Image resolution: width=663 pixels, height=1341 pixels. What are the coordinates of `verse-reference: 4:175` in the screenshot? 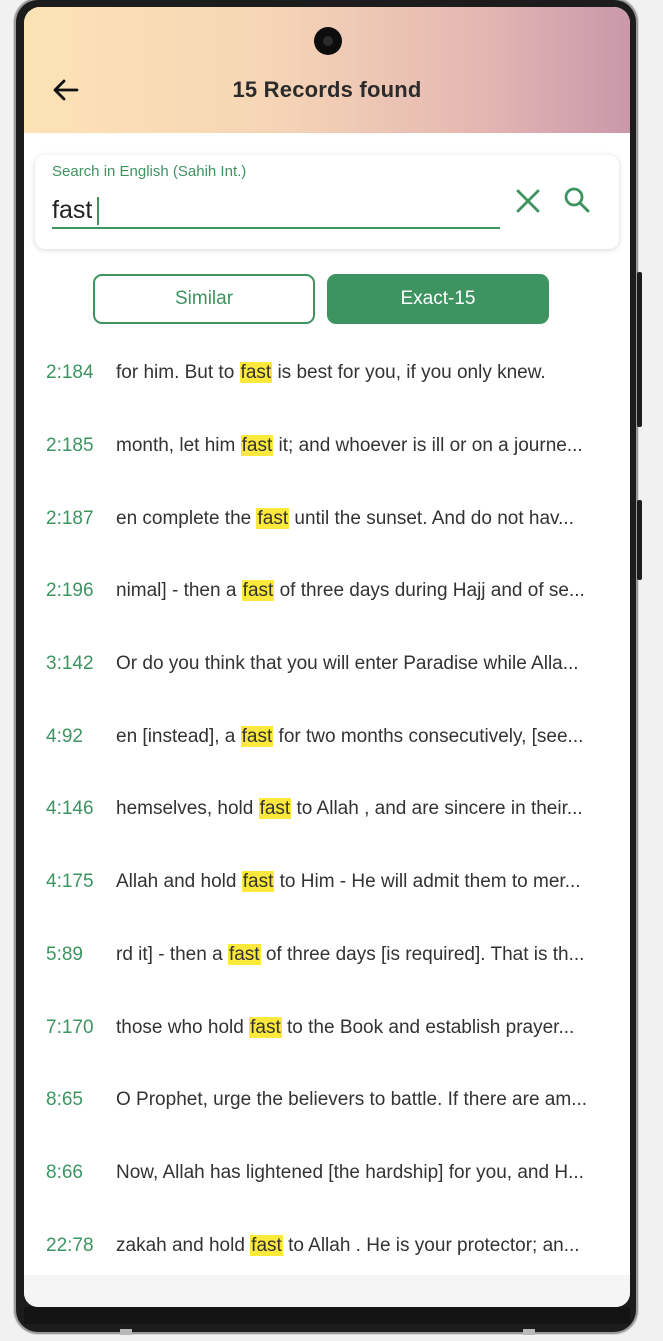 It's located at (70, 882).